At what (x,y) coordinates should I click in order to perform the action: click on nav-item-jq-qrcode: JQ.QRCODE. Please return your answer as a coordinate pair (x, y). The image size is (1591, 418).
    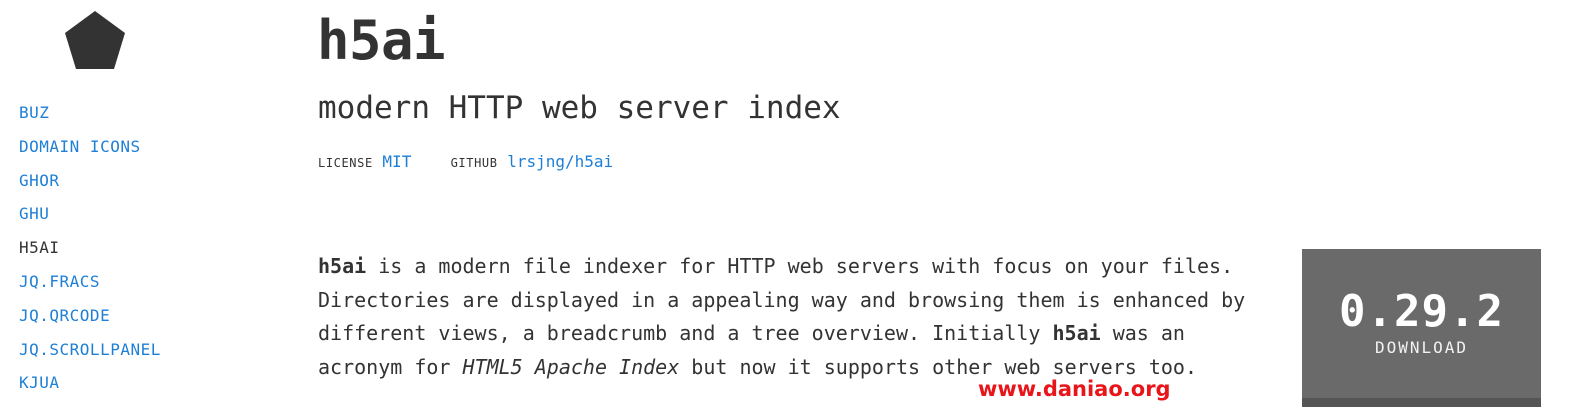
    Looking at the image, I should click on (90, 322).